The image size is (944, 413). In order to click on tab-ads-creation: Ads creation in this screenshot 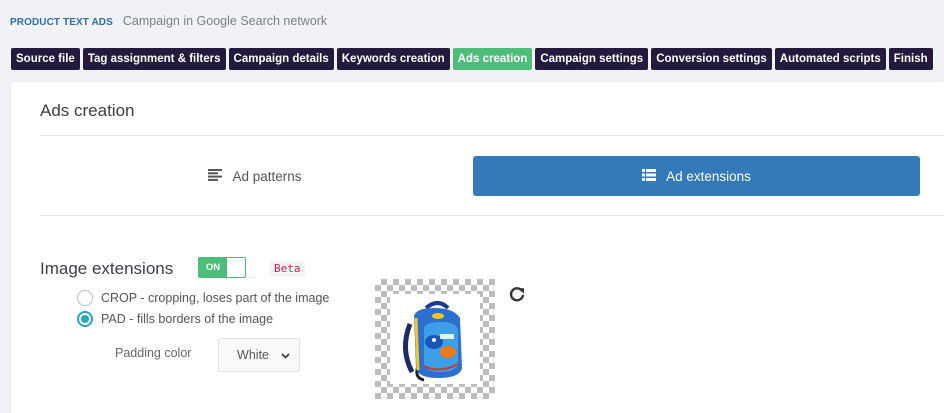, I will do `click(492, 59)`.